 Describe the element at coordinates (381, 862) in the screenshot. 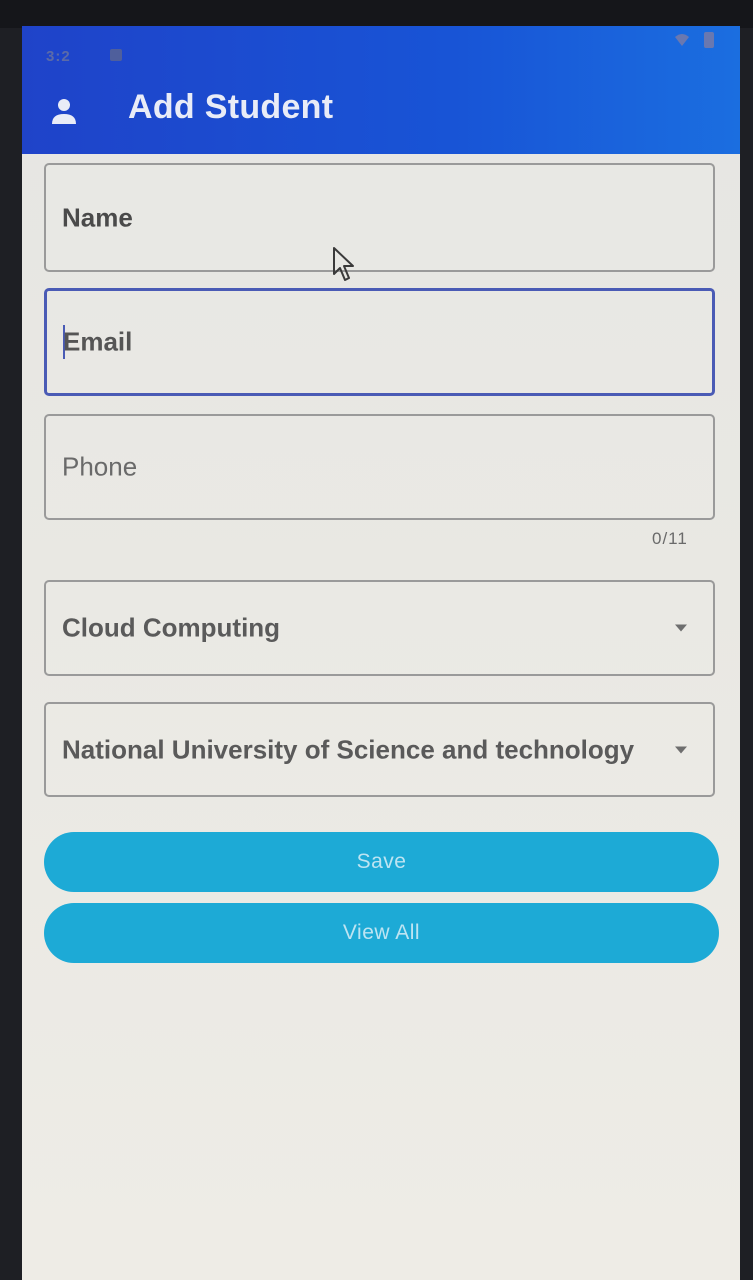

I see `save-button: Save` at that location.